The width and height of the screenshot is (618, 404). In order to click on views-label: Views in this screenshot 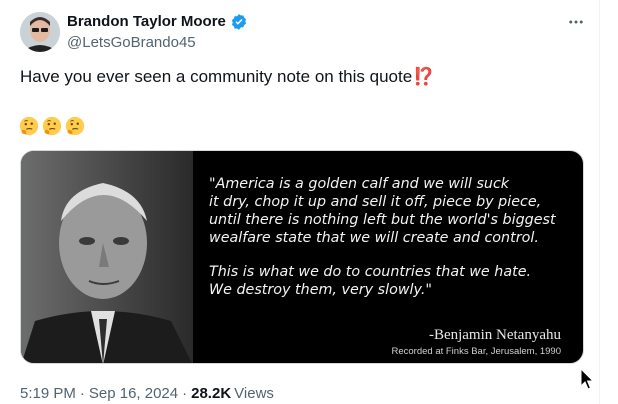, I will do `click(254, 393)`.